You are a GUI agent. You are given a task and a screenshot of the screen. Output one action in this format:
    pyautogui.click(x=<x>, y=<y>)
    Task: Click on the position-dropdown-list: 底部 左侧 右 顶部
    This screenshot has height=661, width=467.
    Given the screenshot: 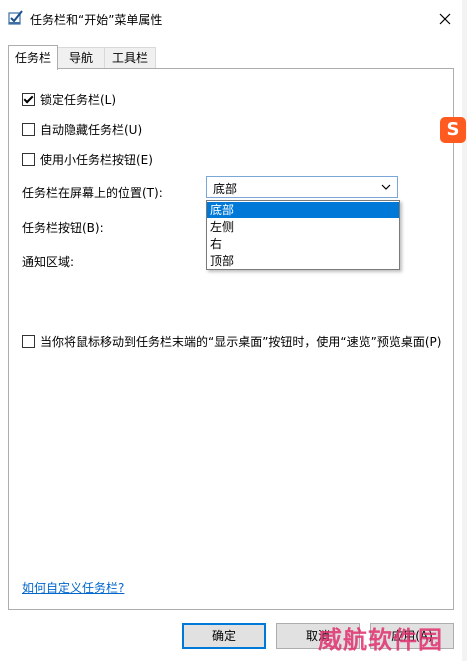 What is the action you would take?
    pyautogui.click(x=303, y=235)
    